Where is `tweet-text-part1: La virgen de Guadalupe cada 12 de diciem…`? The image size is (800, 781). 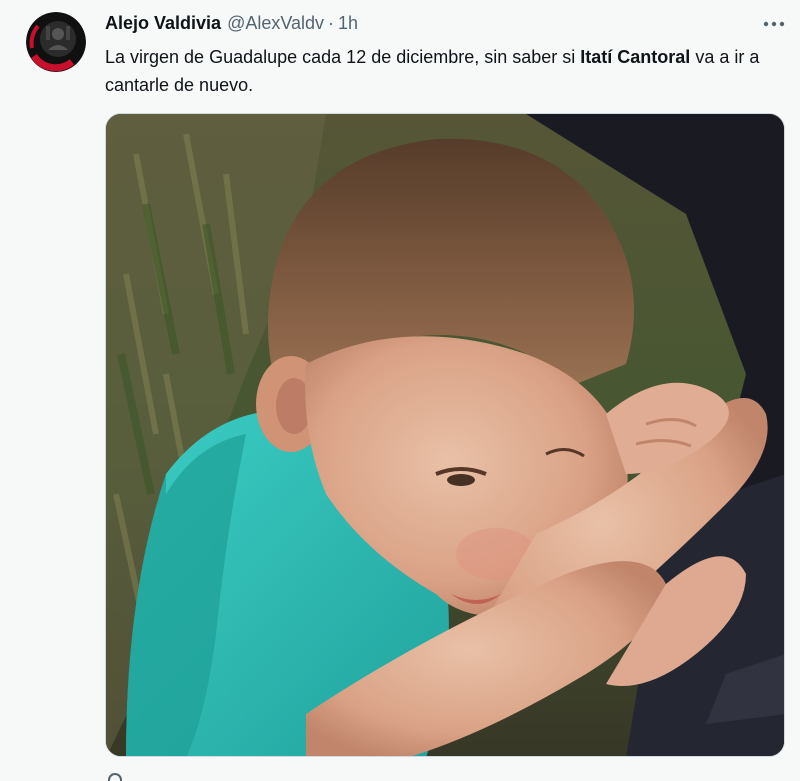 tweet-text-part1: La virgen de Guadalupe cada 12 de diciem… is located at coordinates (343, 57).